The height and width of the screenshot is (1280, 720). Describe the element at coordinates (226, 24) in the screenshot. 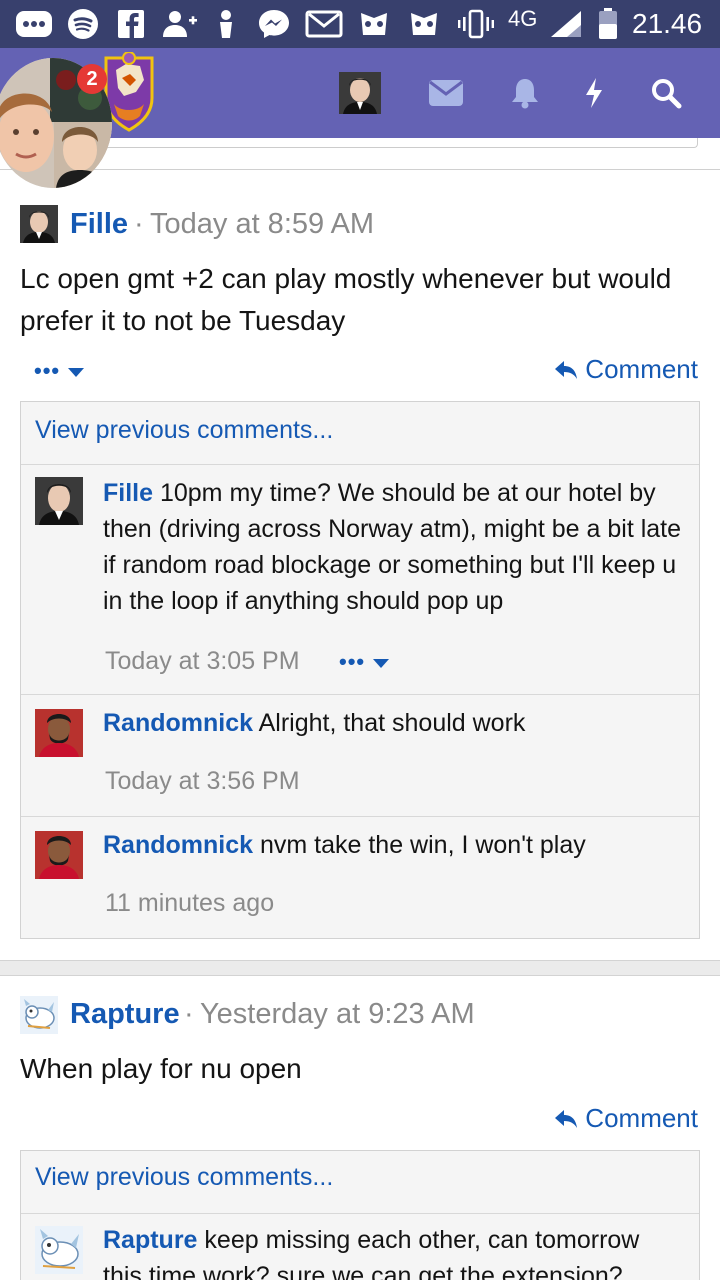

I see `person-icon` at that location.